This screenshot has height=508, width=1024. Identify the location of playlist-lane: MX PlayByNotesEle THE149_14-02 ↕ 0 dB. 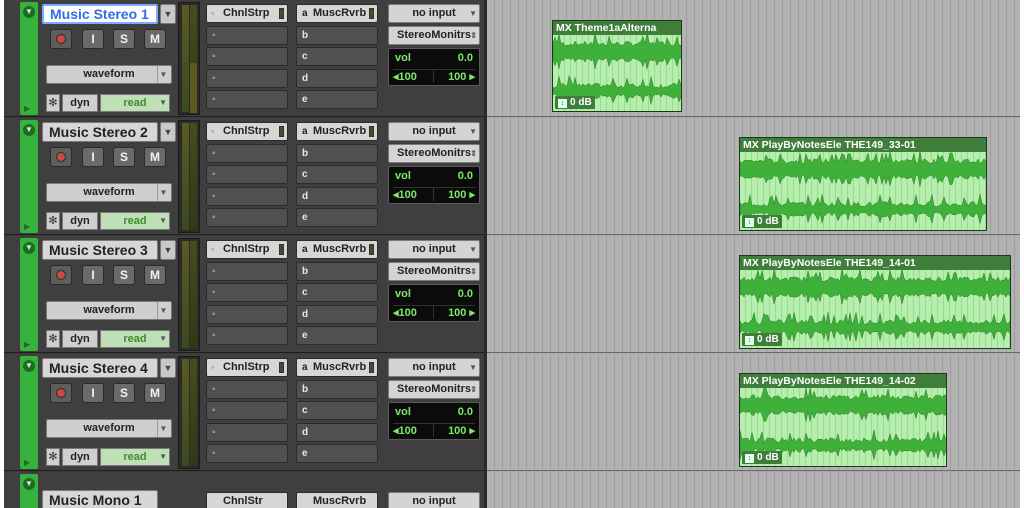
(753, 412).